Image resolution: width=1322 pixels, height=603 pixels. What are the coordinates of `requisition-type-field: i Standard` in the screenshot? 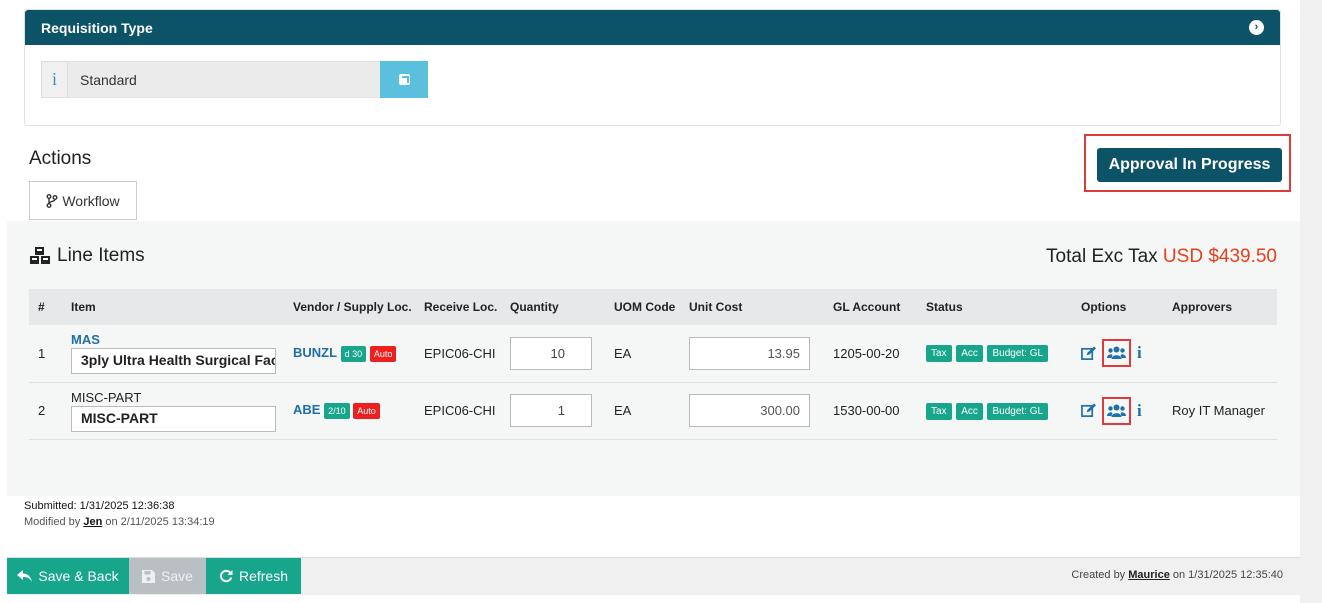 It's located at (234, 79).